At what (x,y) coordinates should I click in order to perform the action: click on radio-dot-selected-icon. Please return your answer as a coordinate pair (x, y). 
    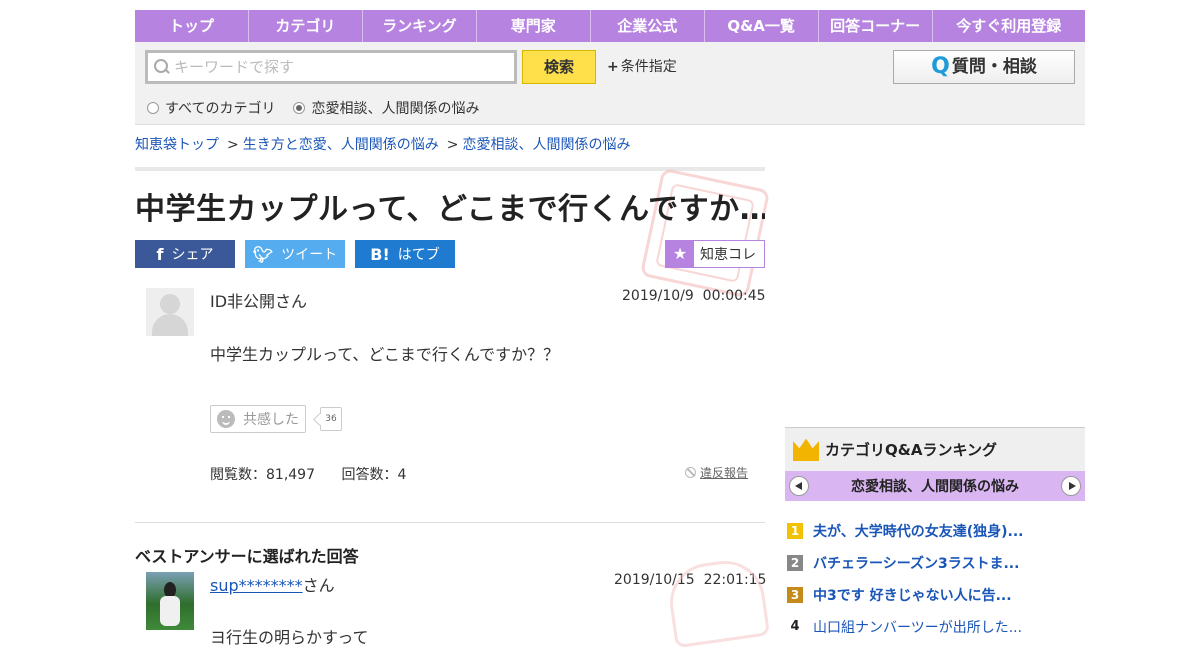
    Looking at the image, I should click on (299, 108).